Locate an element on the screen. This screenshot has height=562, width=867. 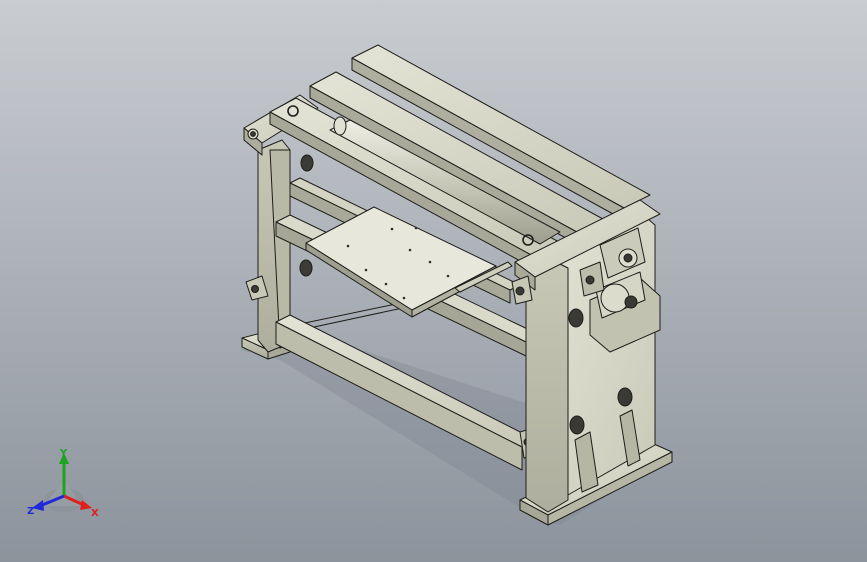
coordinate-triad: Y X Z is located at coordinates (63, 483).